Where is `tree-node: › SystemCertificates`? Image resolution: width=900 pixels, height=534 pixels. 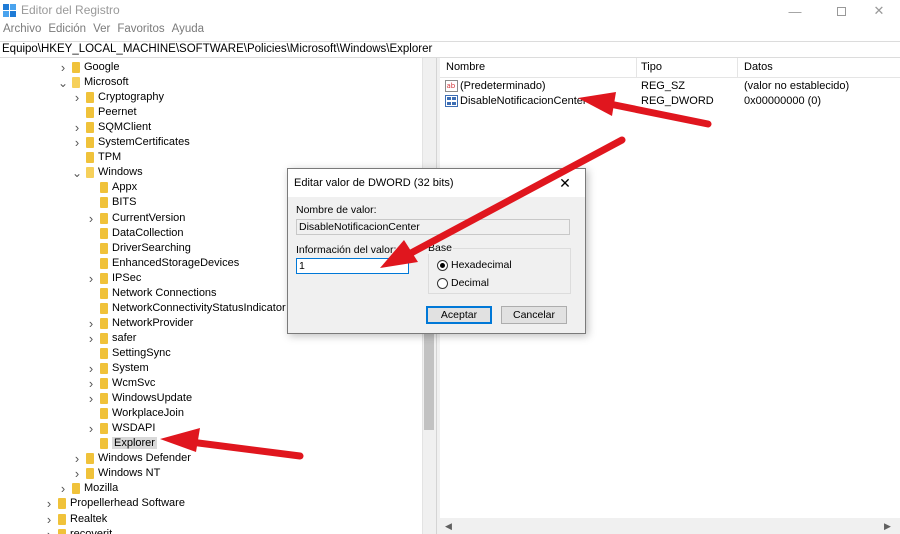
tree-node: › SystemCertificates is located at coordinates (210, 142).